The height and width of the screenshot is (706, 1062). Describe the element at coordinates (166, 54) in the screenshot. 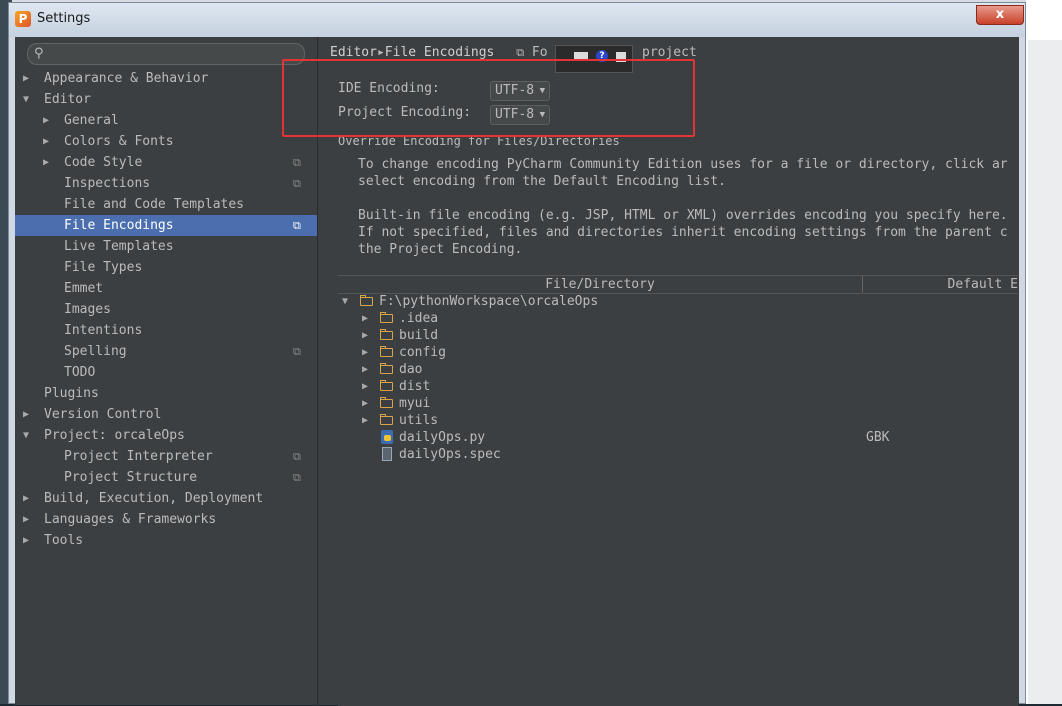

I see `search-input: ⚲` at that location.